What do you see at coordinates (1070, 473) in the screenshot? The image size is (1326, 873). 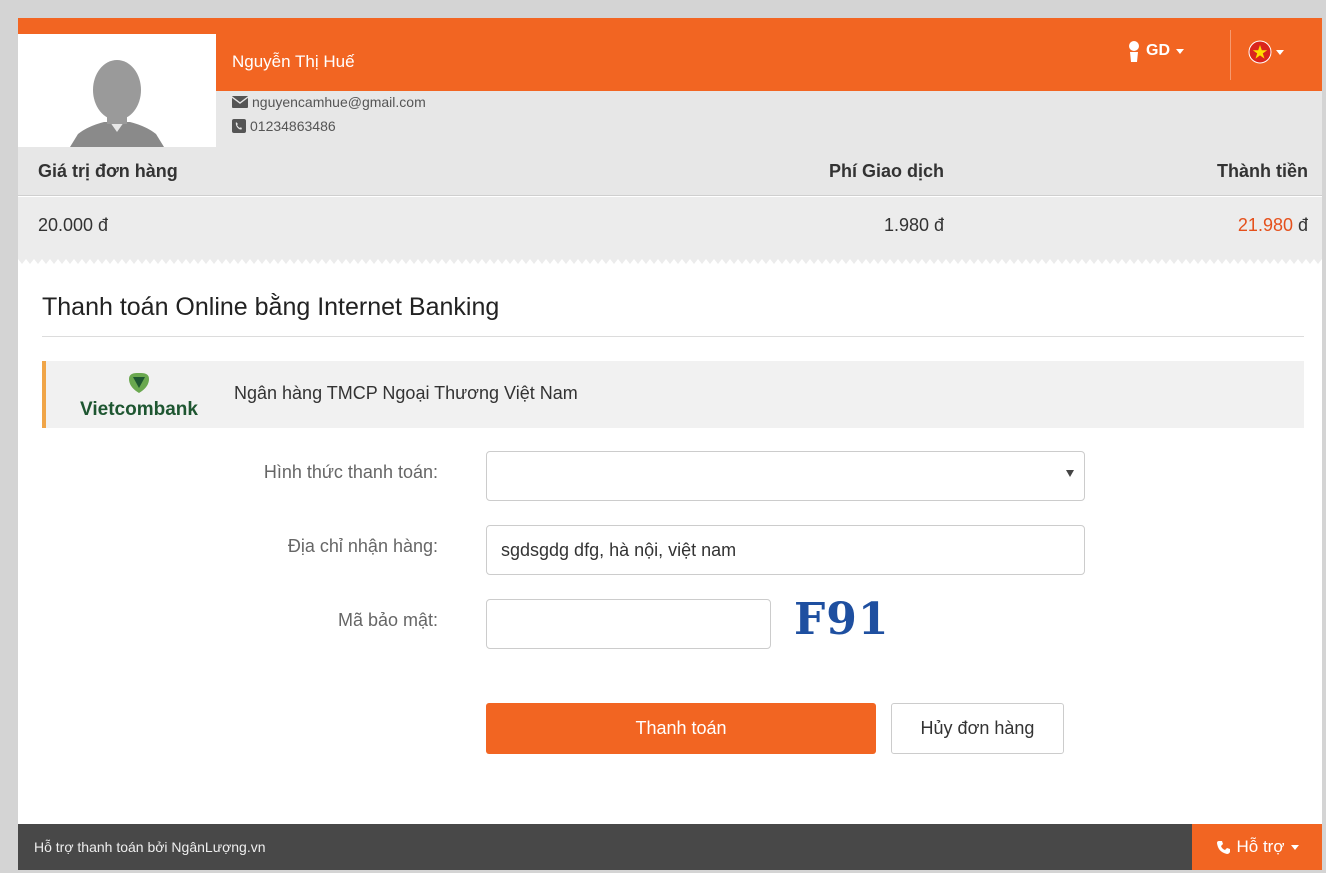 I see `dropdown-arrow-icon` at bounding box center [1070, 473].